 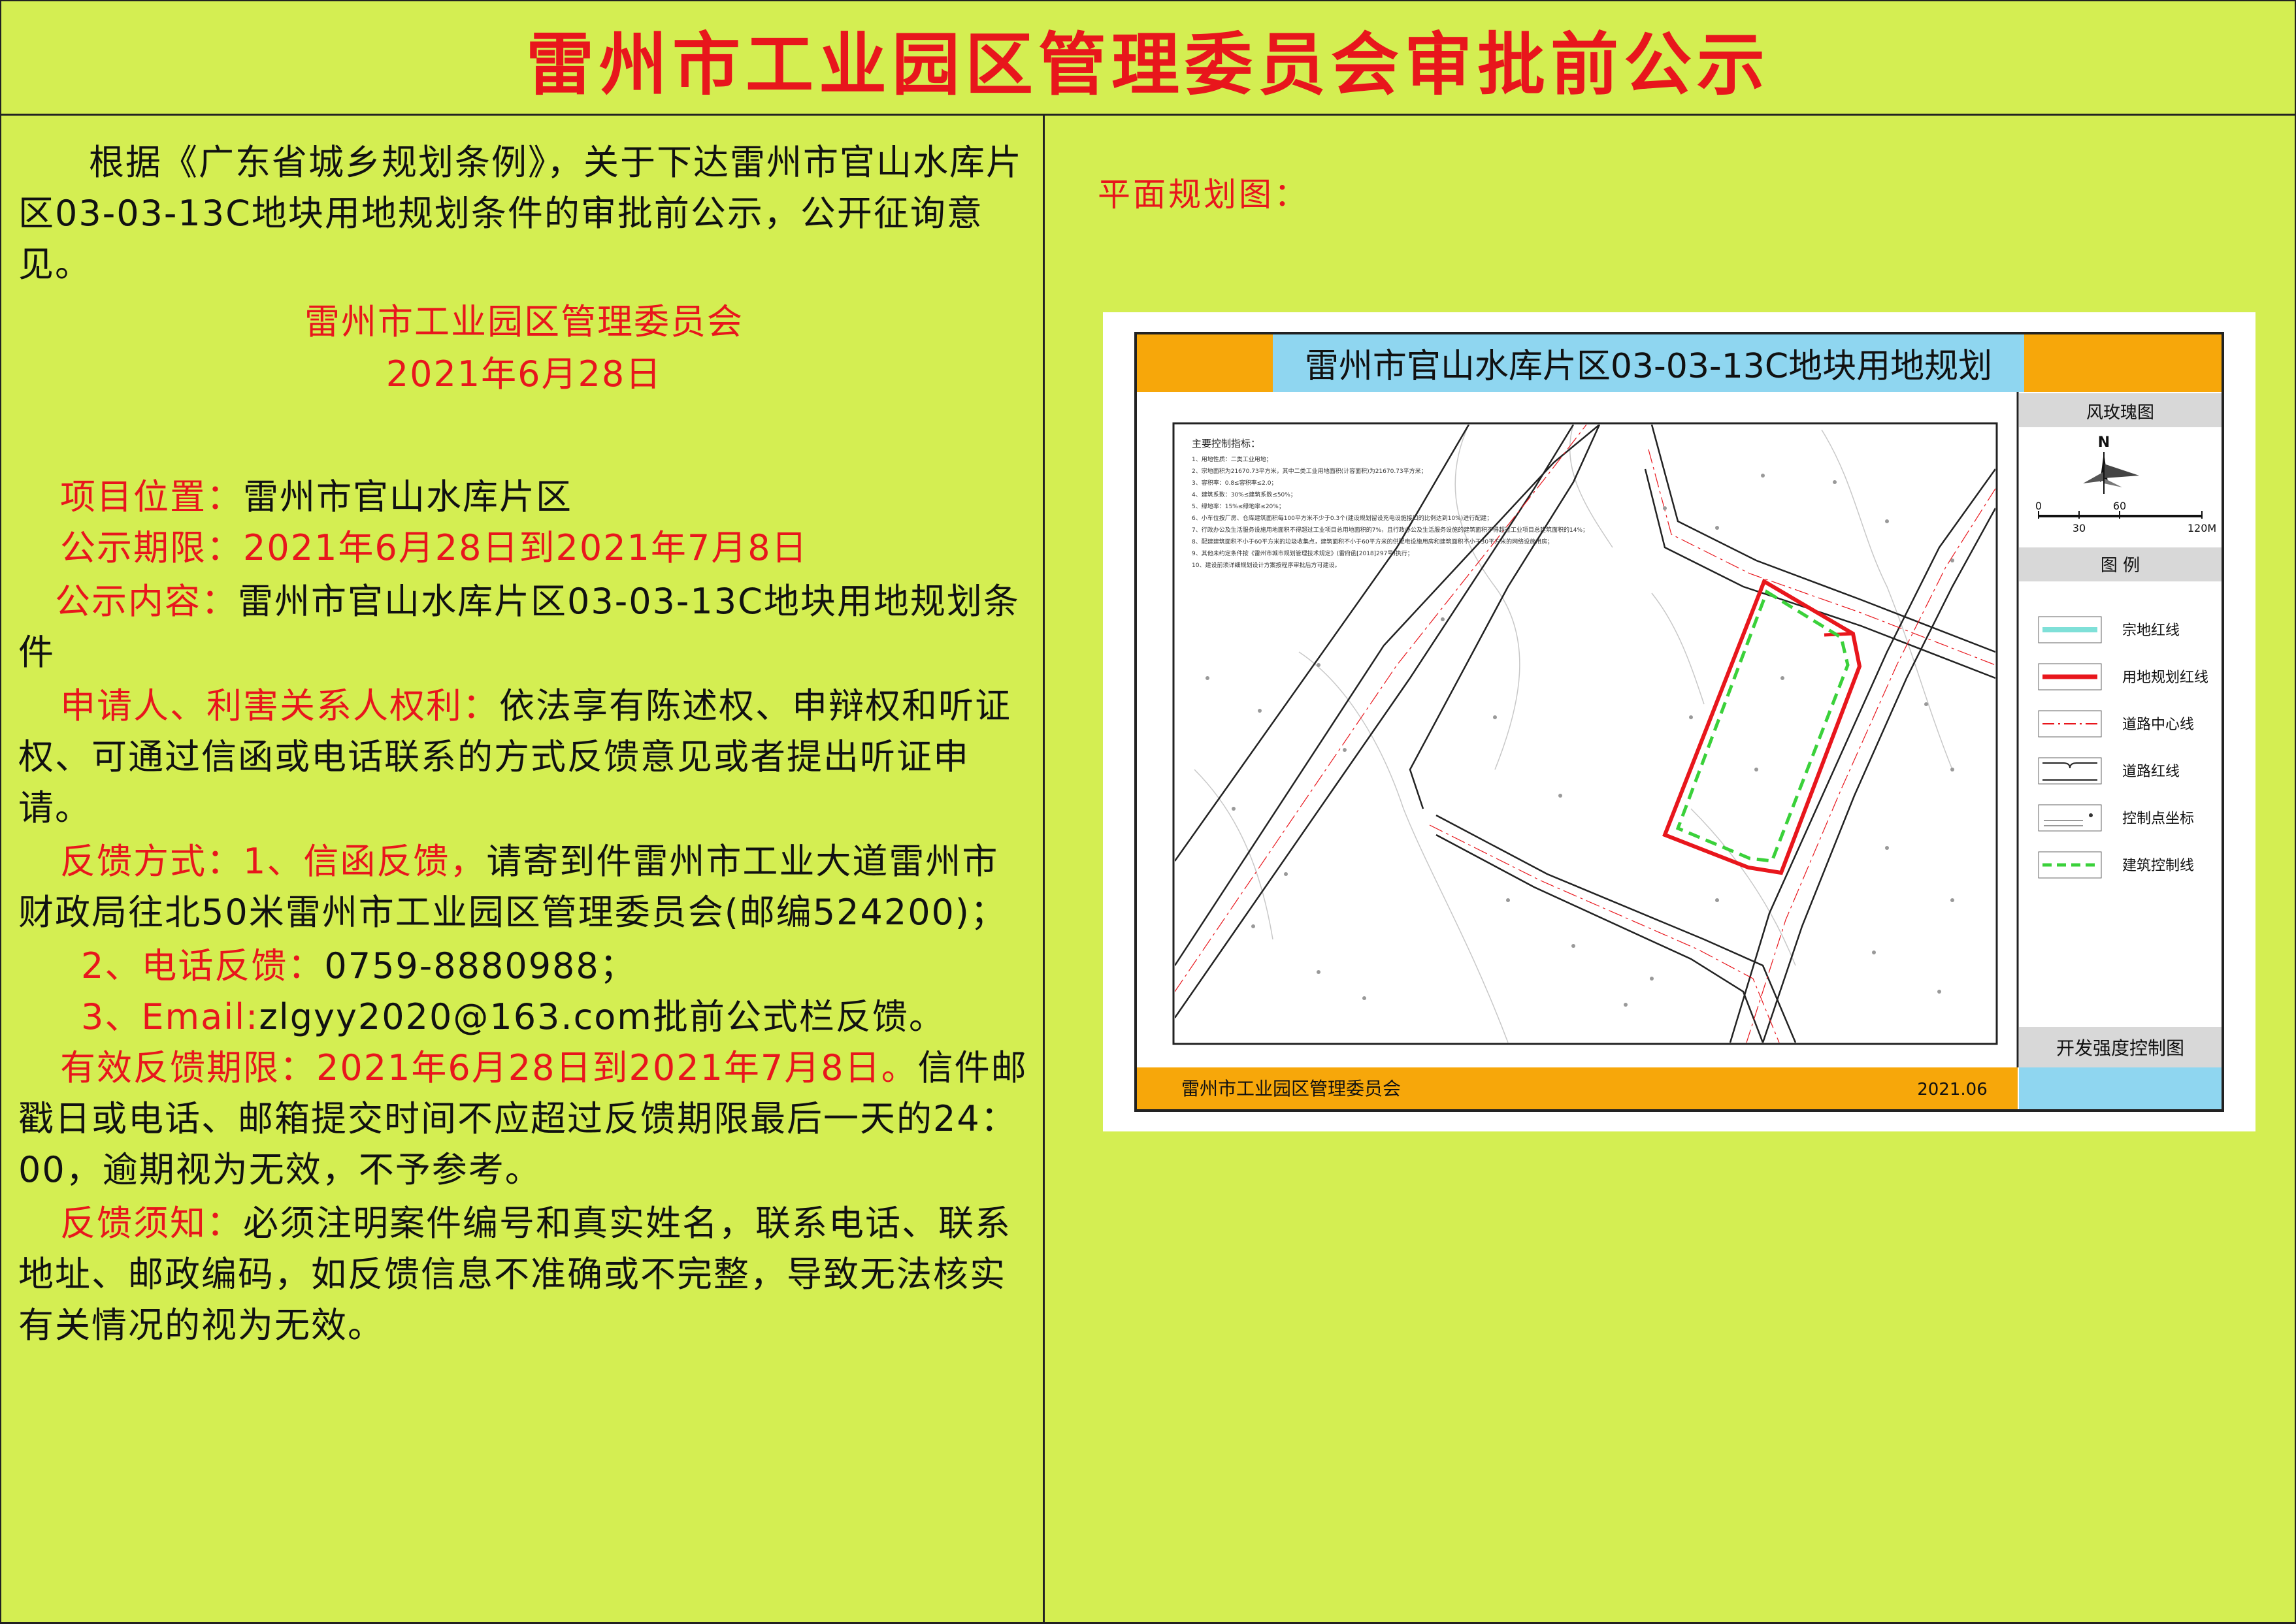 I want to click on indicator-line: 5、绿地率：15%≤绿地率≤20%；, so click(x=1238, y=506).